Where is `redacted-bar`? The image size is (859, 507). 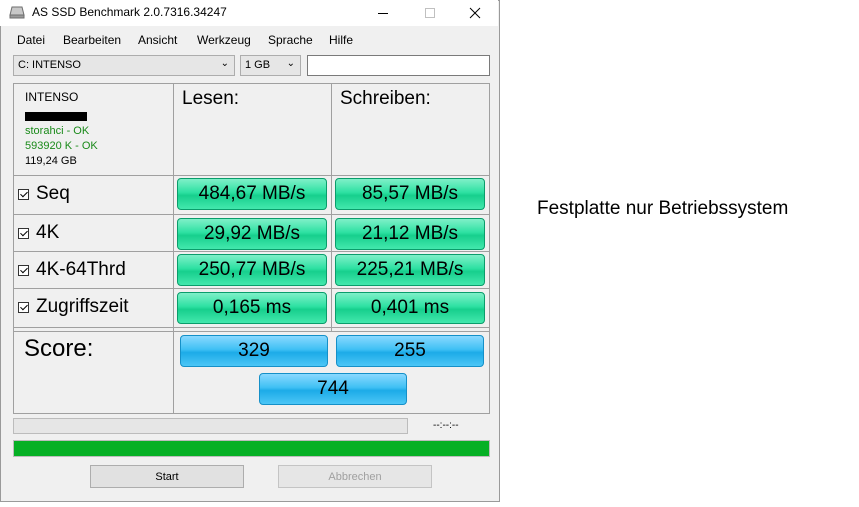 redacted-bar is located at coordinates (56, 116).